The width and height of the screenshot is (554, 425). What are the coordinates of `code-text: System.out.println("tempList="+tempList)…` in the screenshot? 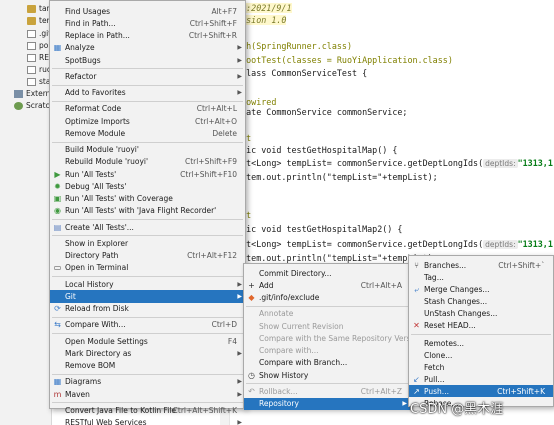 It's located at (334, 258).